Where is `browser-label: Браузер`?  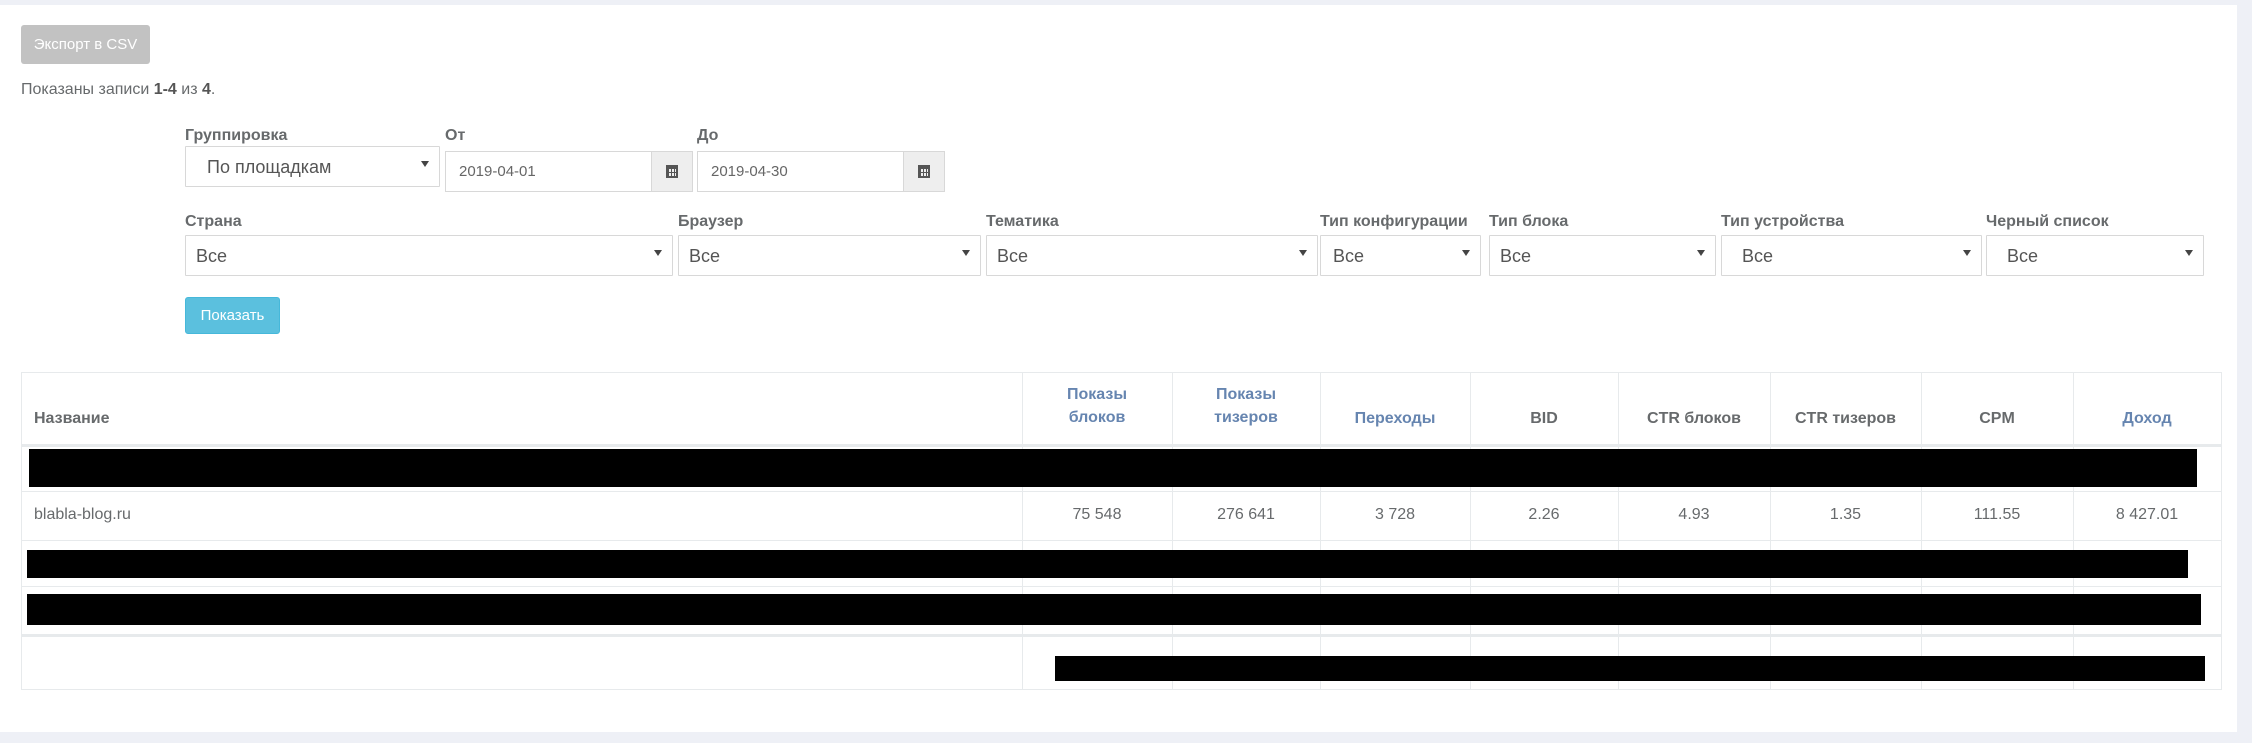
browser-label: Браузер is located at coordinates (711, 221).